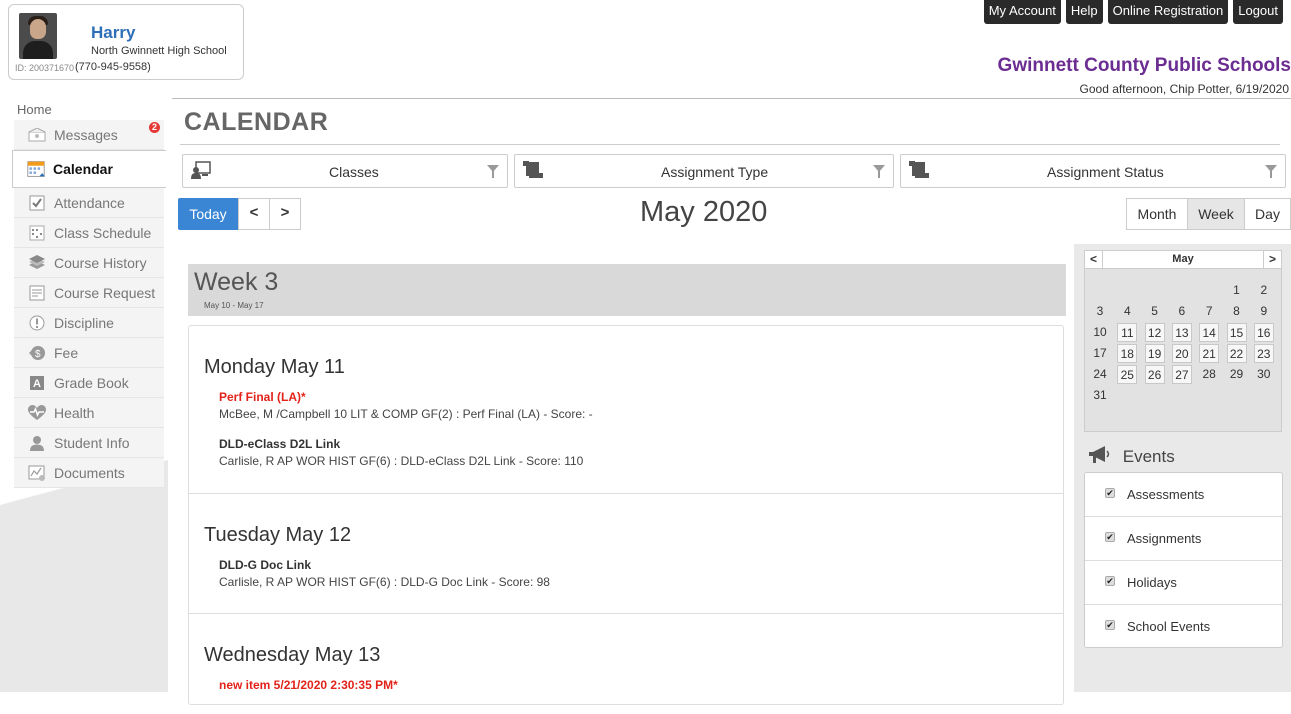 The image size is (1291, 714). I want to click on sidebar-item-course-request: Course Request, so click(89, 293).